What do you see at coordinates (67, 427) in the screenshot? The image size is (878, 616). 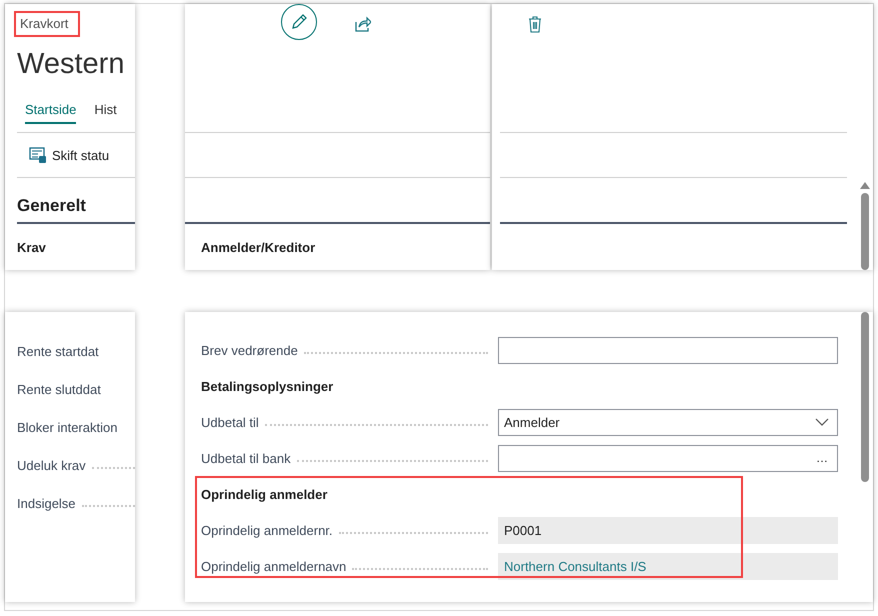 I see `field-label: Bloker interaktion` at bounding box center [67, 427].